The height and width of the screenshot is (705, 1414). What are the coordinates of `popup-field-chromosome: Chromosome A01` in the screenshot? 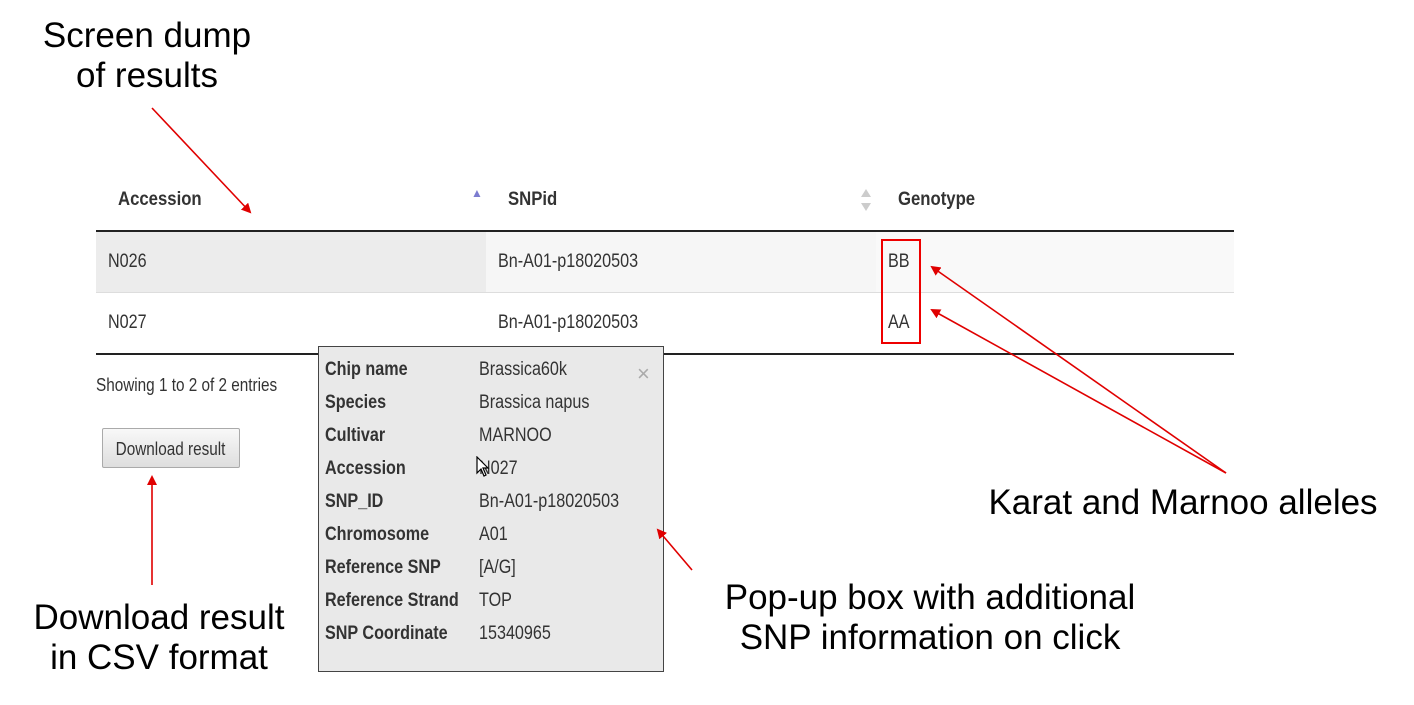 It's located at (490, 539).